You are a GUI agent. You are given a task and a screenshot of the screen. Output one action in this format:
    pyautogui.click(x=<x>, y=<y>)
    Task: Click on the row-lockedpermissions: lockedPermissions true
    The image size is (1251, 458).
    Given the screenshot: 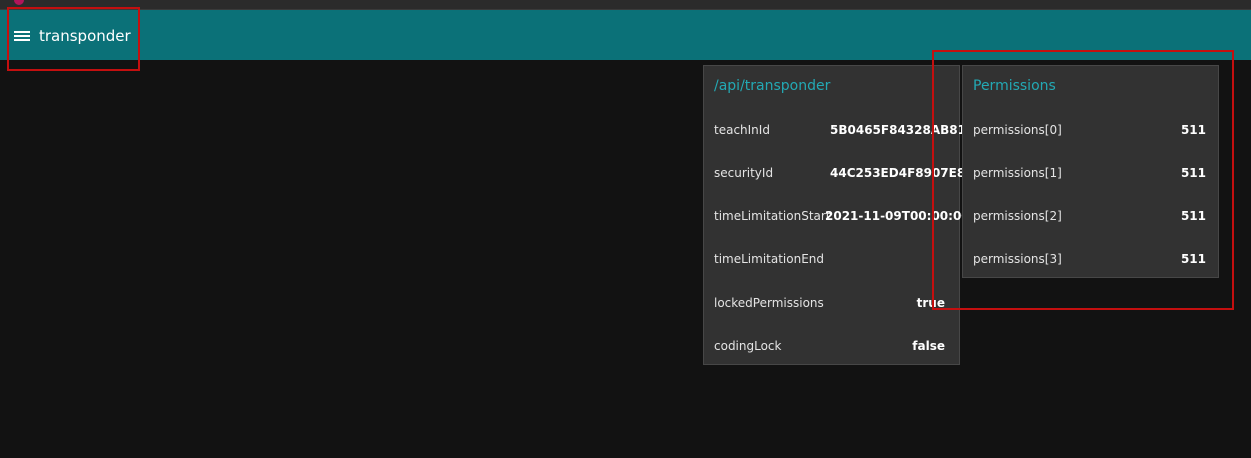 What is the action you would take?
    pyautogui.click(x=835, y=303)
    